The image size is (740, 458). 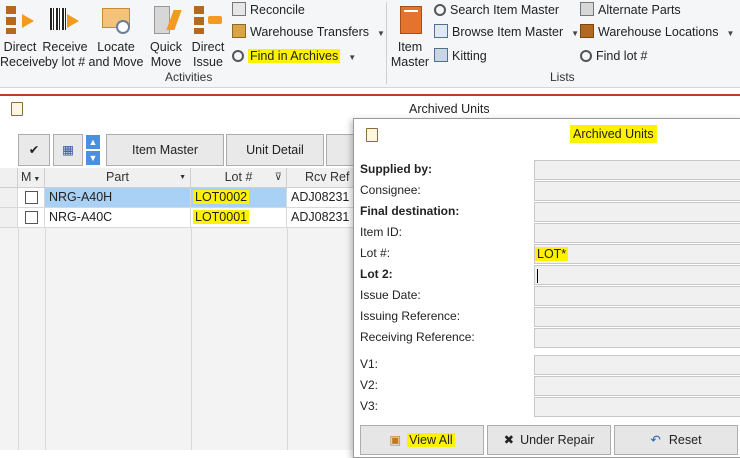 What do you see at coordinates (323, 178) in the screenshot?
I see `column-header-rcv-ref: Rcv Ref` at bounding box center [323, 178].